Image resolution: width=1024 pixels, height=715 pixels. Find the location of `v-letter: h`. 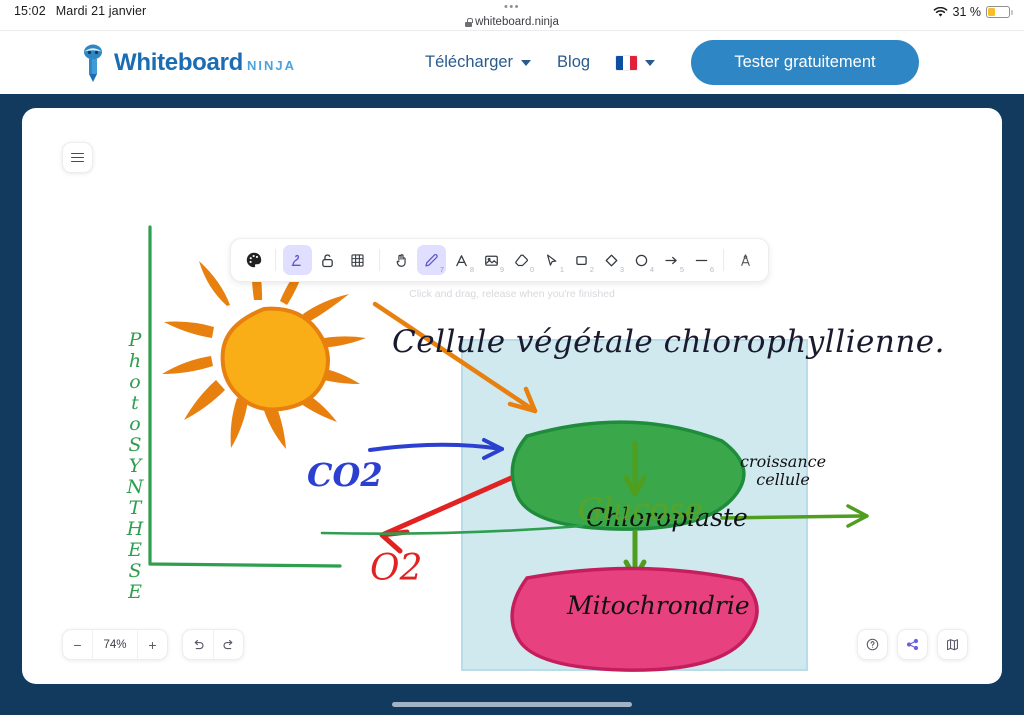

v-letter: h is located at coordinates (135, 361).